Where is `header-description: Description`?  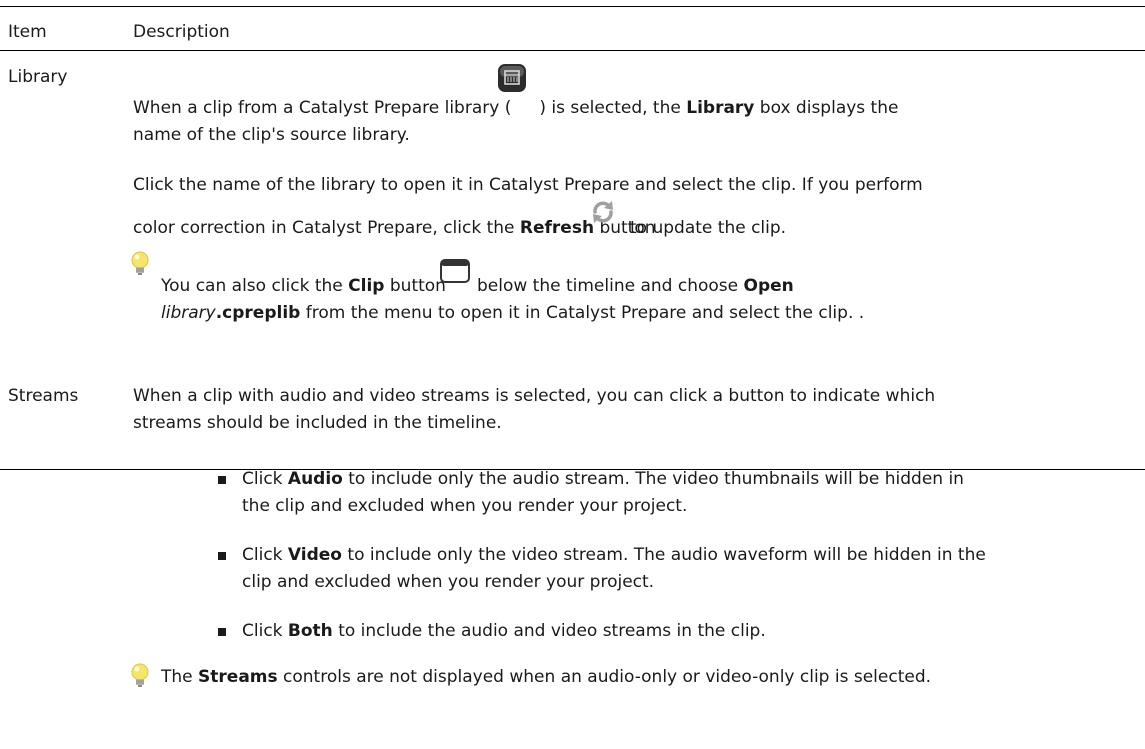
header-description: Description is located at coordinates (181, 32).